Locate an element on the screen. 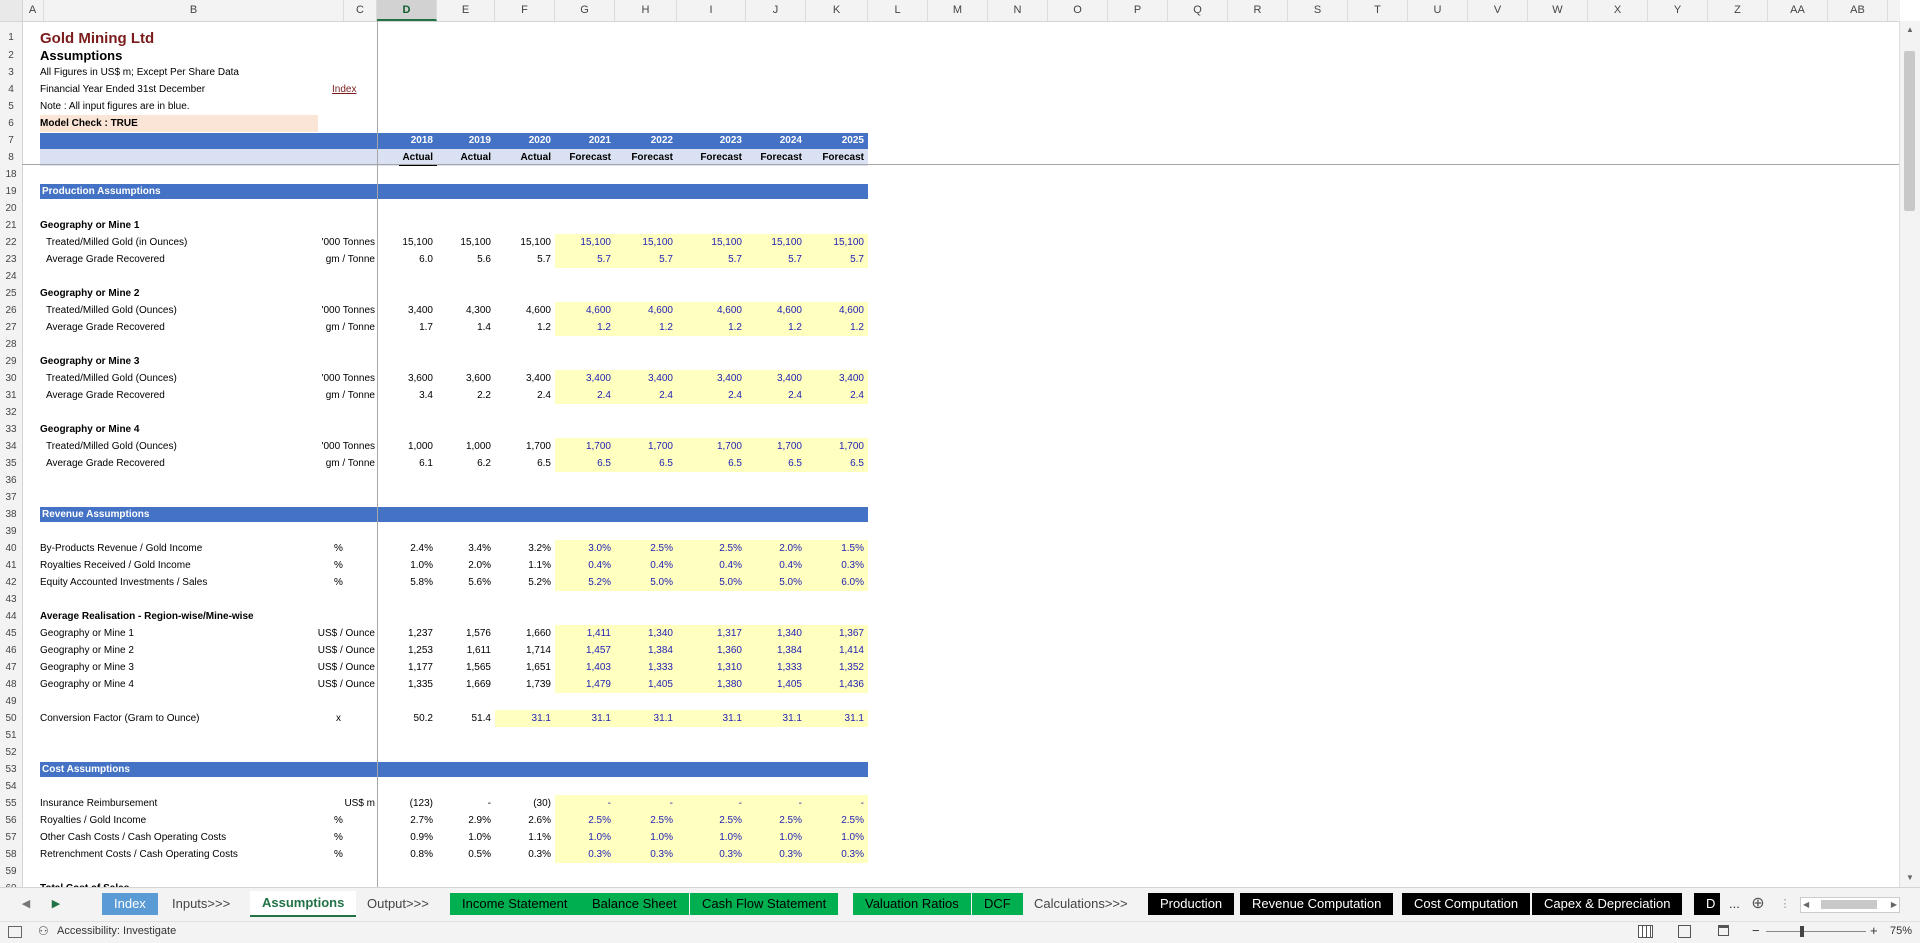 Image resolution: width=1920 pixels, height=943 pixels. row-header-34: 34 is located at coordinates (11, 446).